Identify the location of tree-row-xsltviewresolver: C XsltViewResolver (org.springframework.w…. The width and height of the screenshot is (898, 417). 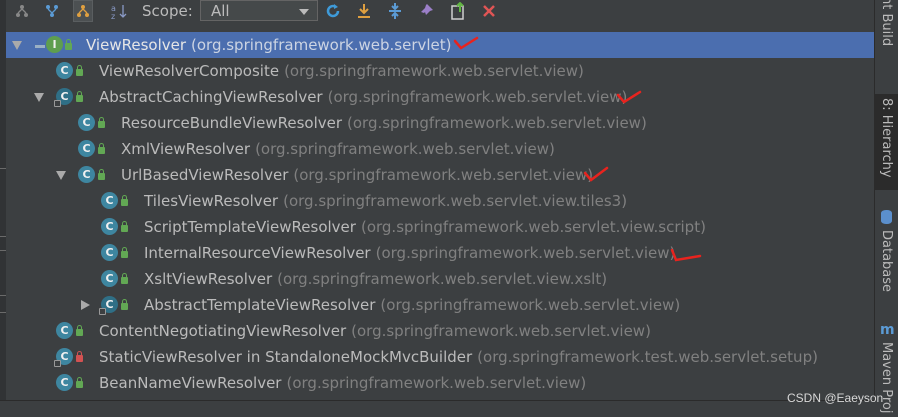
(440, 279).